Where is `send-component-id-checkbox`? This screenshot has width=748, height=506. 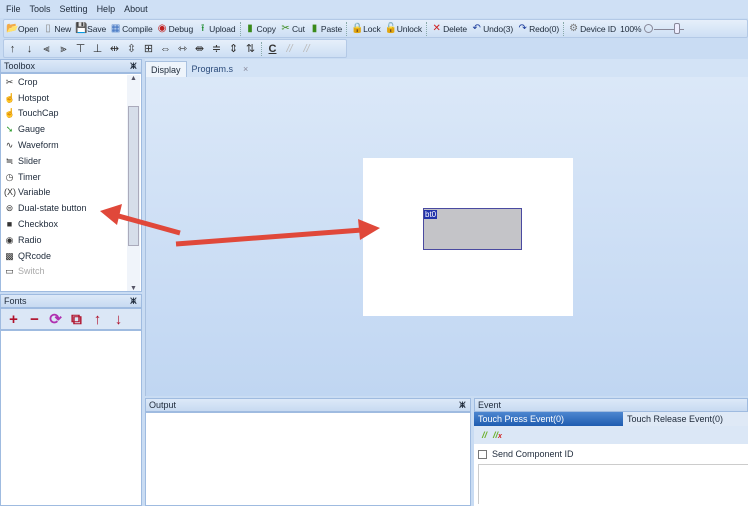 send-component-id-checkbox is located at coordinates (482, 454).